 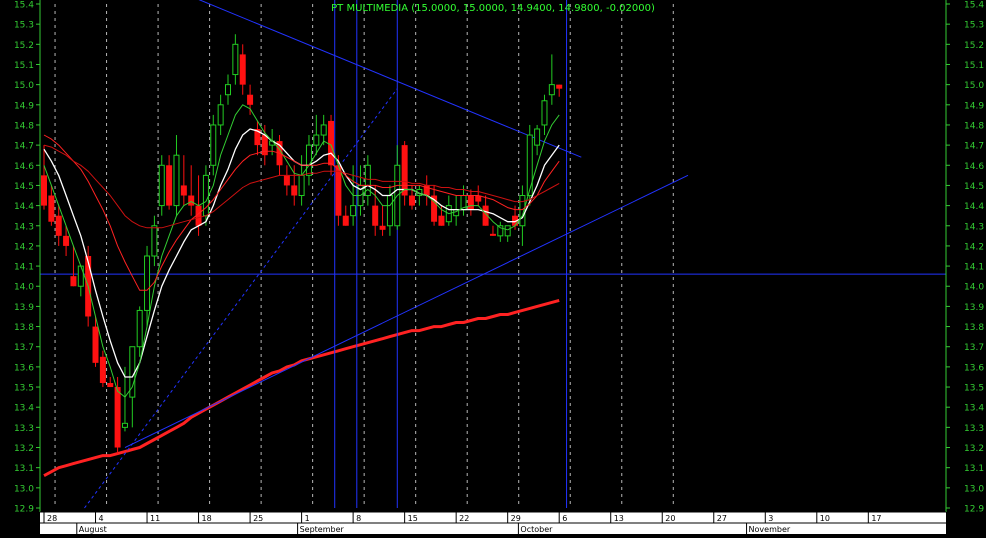 I want to click on y-tick-label: 14.3, so click(x=974, y=227).